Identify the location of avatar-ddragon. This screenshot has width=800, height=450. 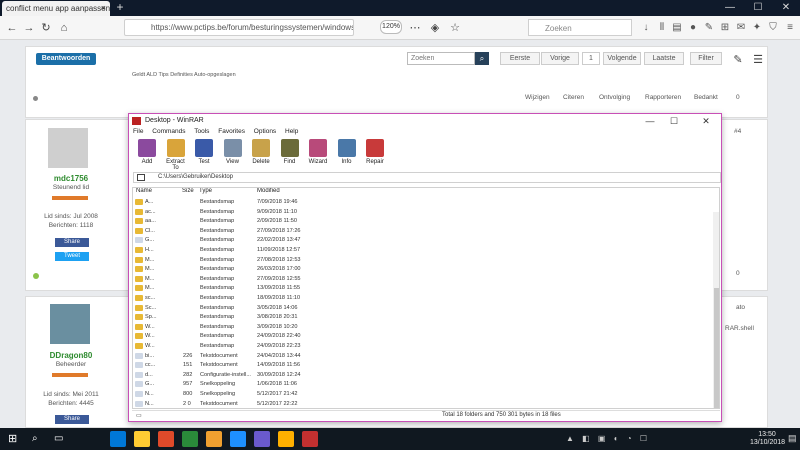
(70, 324).